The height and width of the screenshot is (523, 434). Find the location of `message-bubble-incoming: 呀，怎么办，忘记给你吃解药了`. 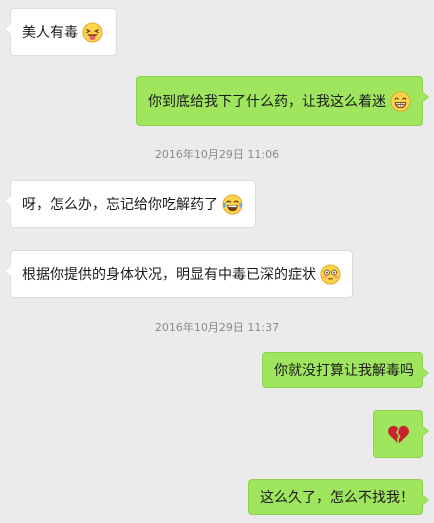

message-bubble-incoming: 呀，怎么办，忘记给你吃解药了 is located at coordinates (130, 204).